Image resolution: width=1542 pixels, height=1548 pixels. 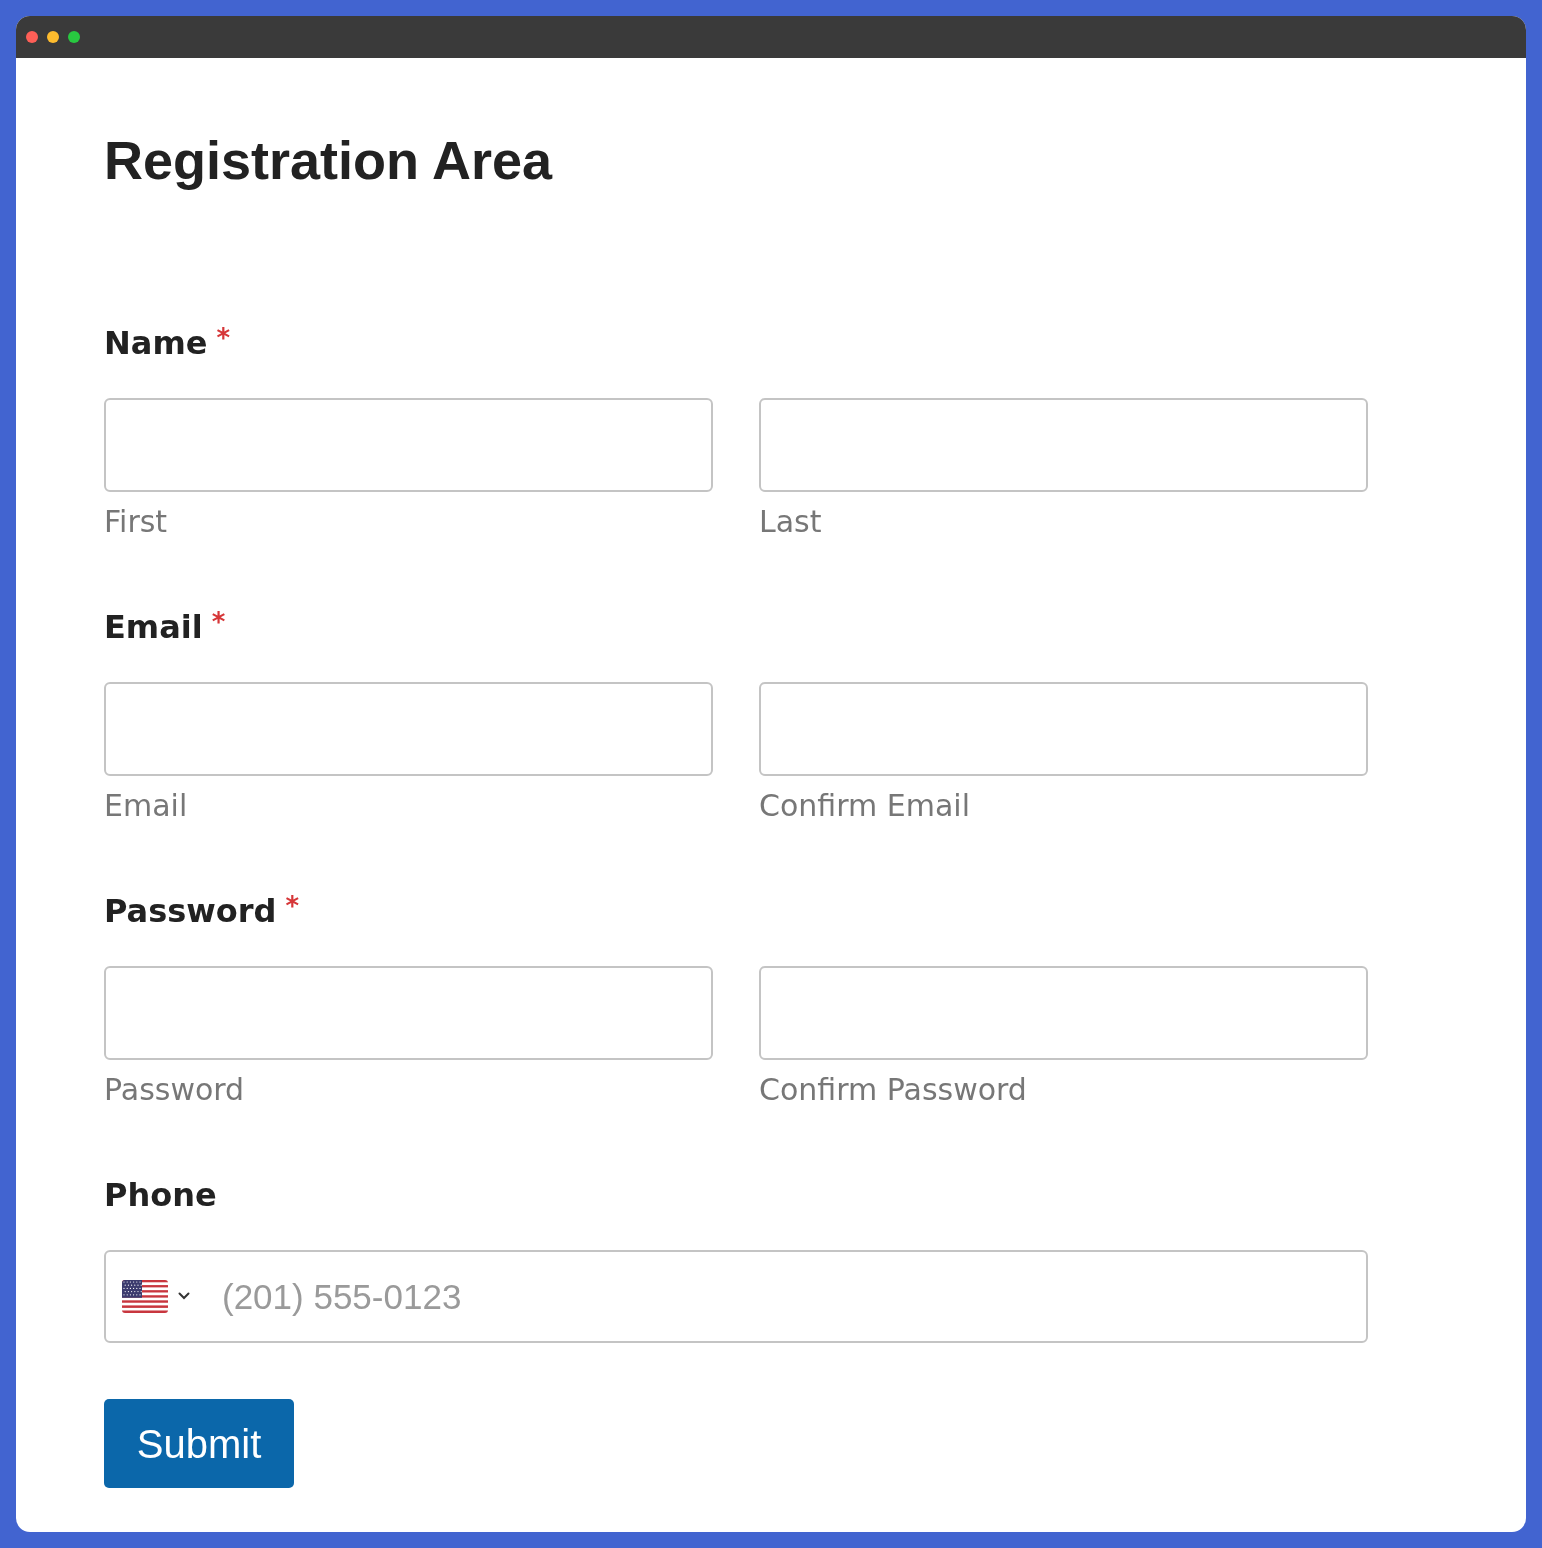 I want to click on form-title: Registration Area, so click(x=328, y=160).